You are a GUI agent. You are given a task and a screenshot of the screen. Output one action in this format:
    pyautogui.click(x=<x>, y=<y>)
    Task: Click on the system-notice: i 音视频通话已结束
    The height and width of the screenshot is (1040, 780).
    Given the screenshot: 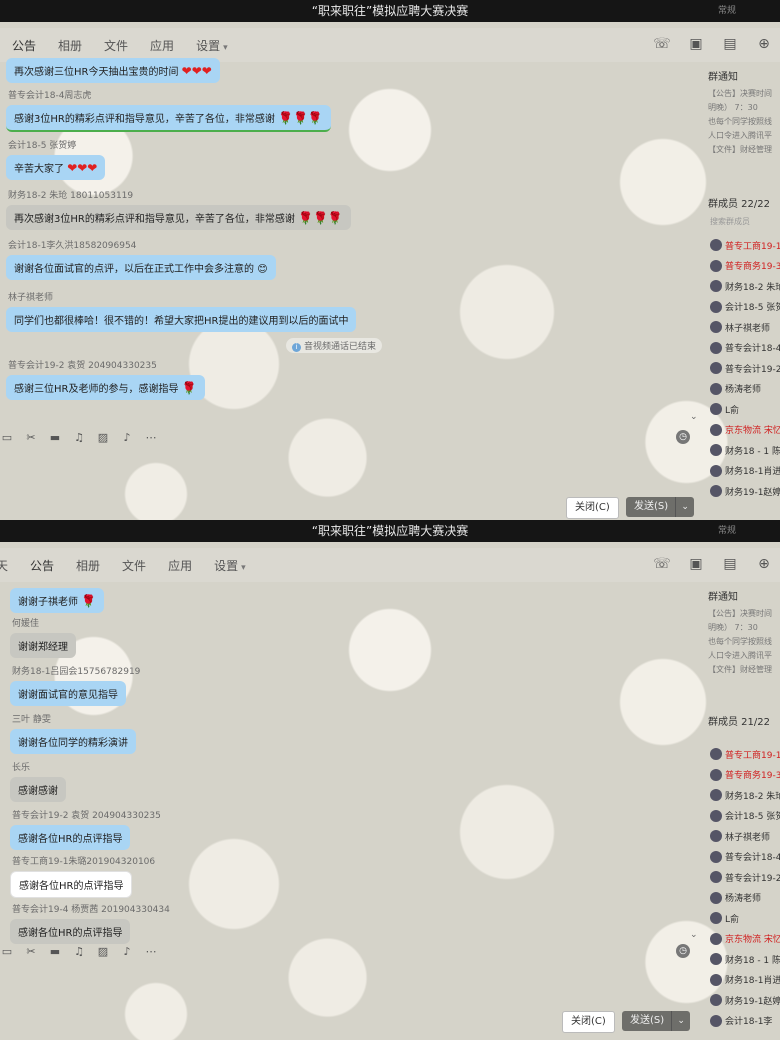 What is the action you would take?
    pyautogui.click(x=334, y=345)
    